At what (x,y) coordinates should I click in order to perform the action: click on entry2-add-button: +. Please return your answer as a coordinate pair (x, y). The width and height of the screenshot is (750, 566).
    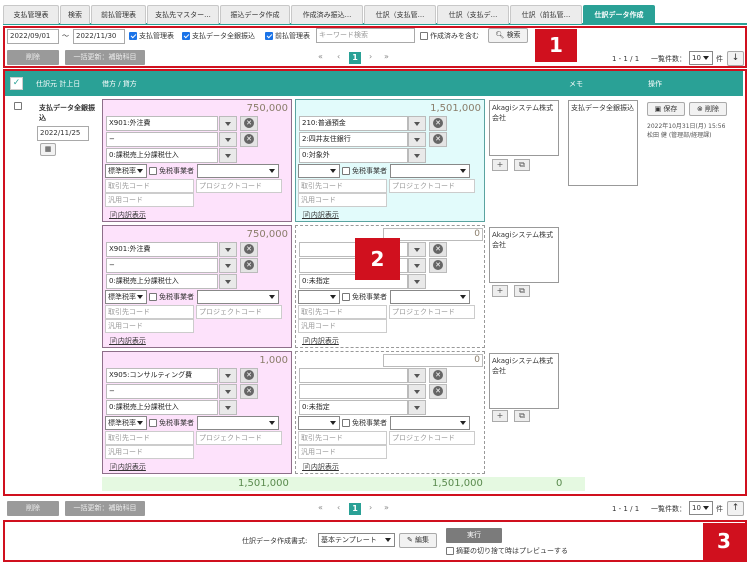
    Looking at the image, I should click on (500, 291).